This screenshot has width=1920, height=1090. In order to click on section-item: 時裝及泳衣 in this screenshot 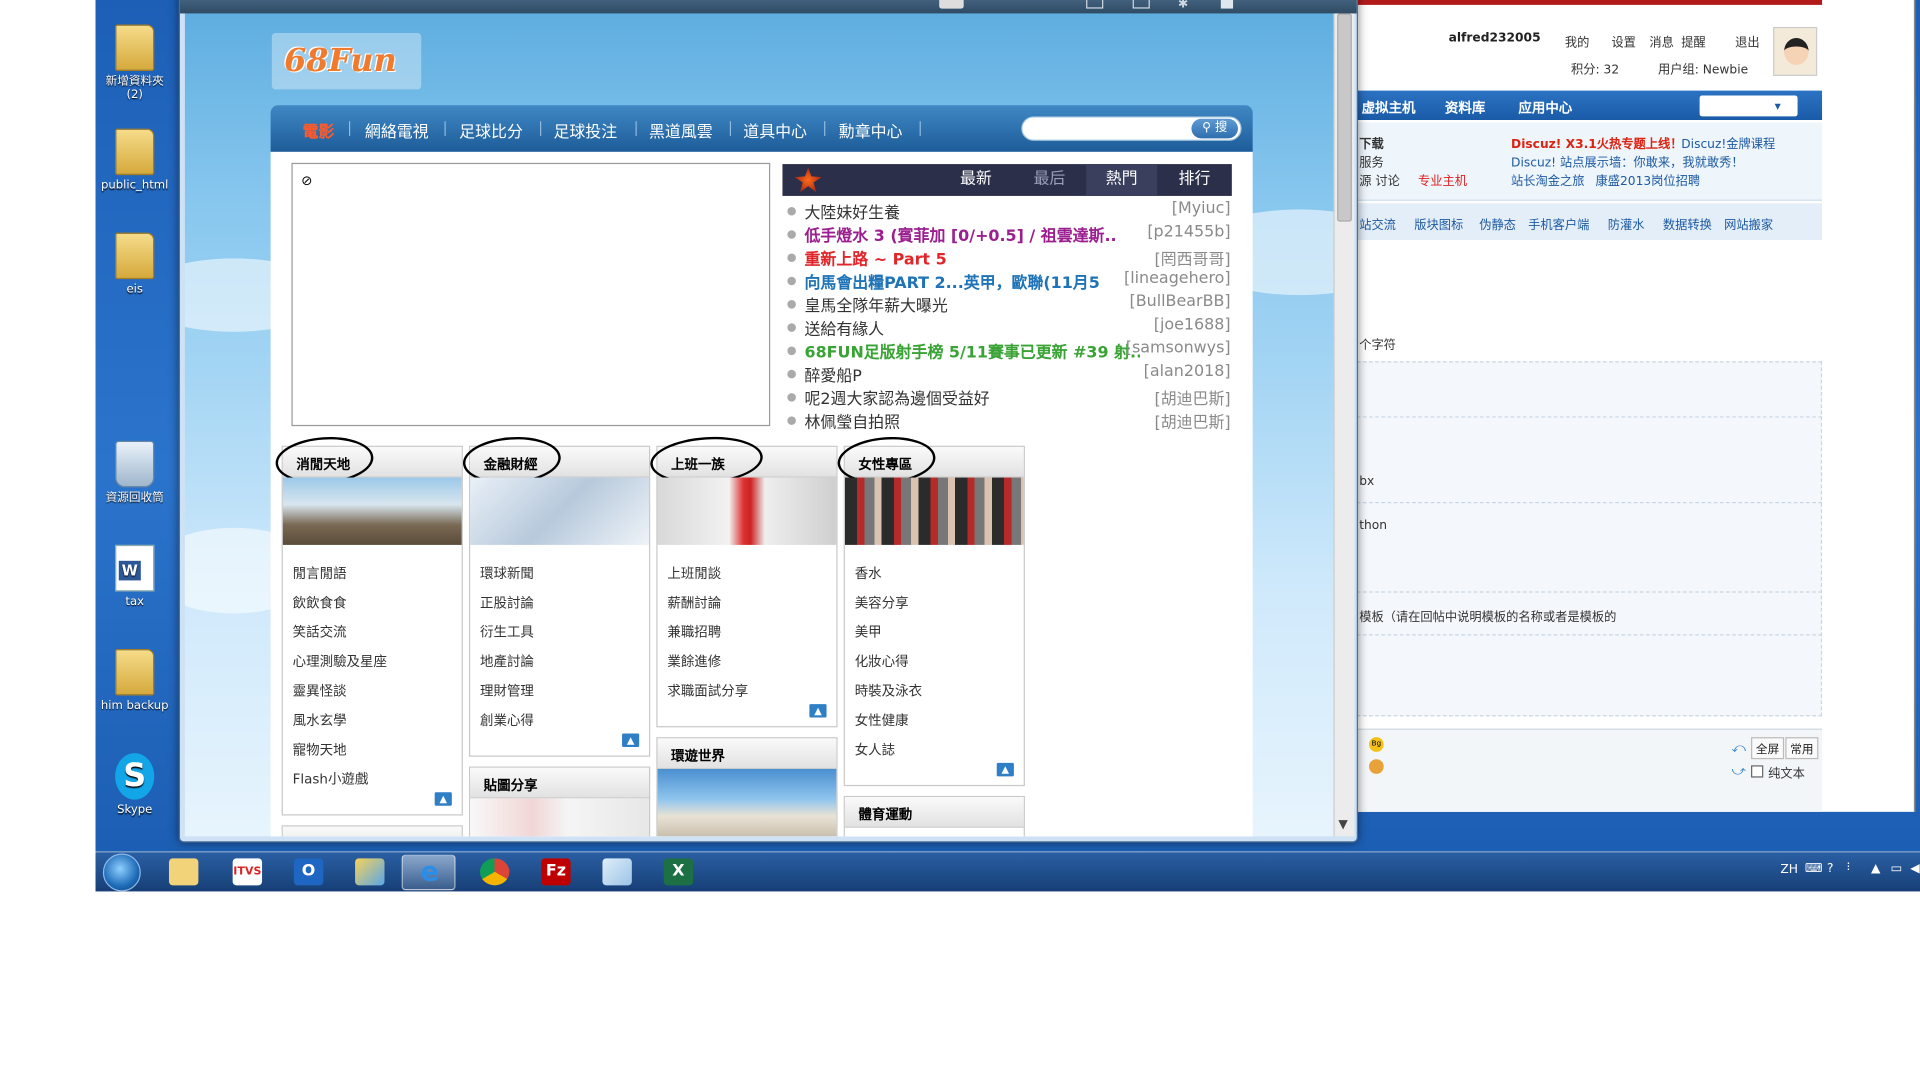, I will do `click(888, 691)`.